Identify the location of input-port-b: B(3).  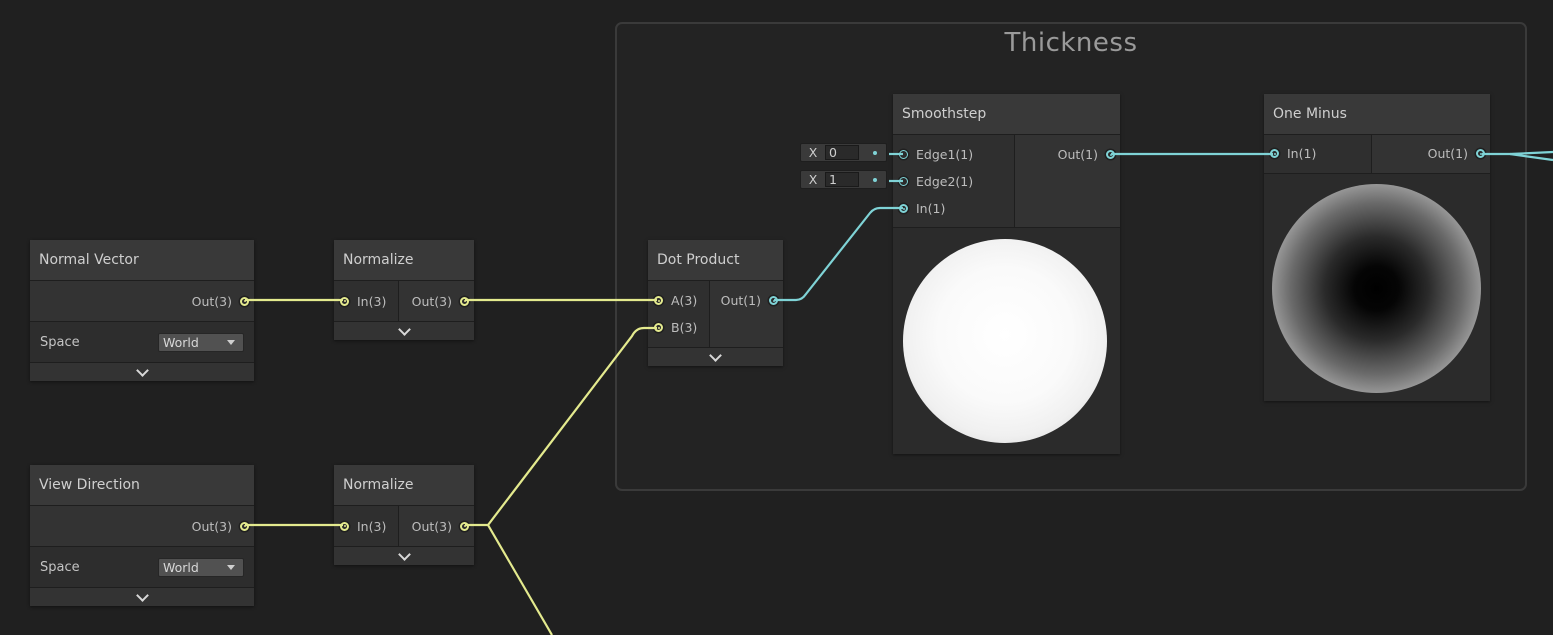
(678, 327).